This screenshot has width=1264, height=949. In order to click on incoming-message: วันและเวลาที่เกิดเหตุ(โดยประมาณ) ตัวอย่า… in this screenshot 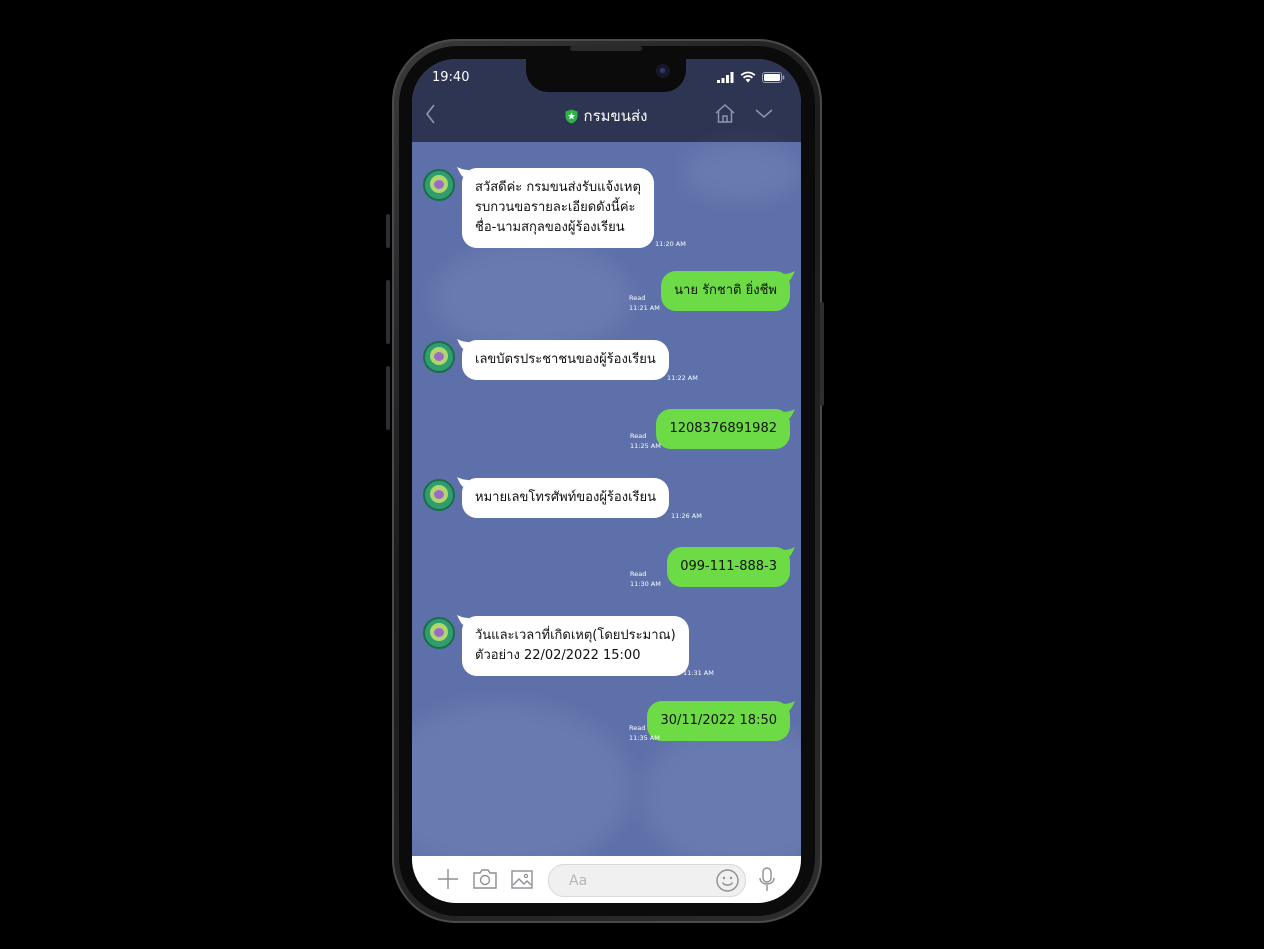, I will do `click(575, 646)`.